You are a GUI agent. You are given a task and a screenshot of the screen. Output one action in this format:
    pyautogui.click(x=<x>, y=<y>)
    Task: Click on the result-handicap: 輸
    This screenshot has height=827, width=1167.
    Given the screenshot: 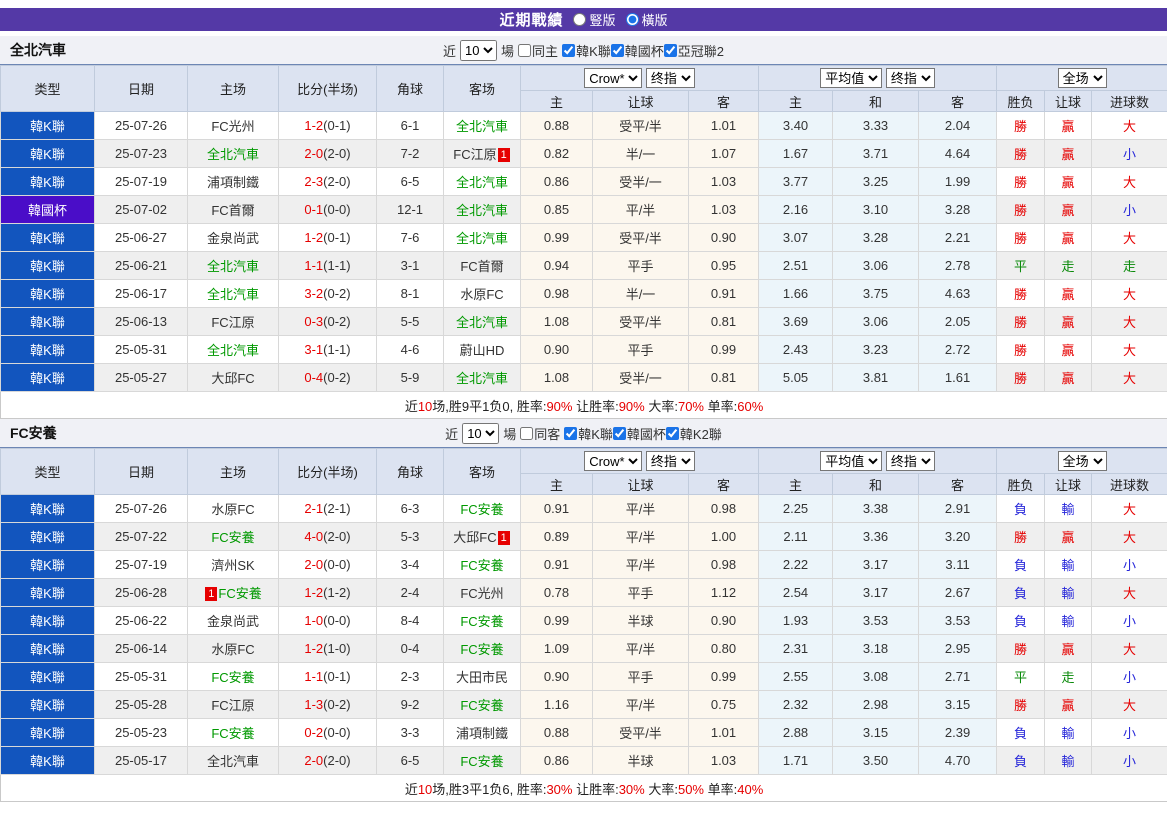 What is the action you would take?
    pyautogui.click(x=1068, y=732)
    